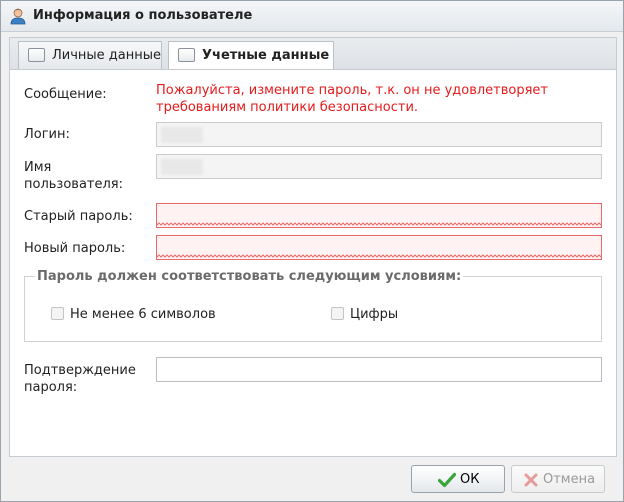 This screenshot has width=624, height=502. Describe the element at coordinates (379, 369) in the screenshot. I see `confirm-password-input` at that location.